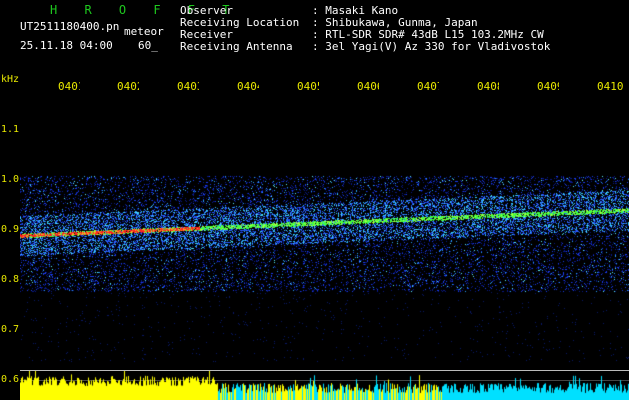 The width and height of the screenshot is (629, 400). Describe the element at coordinates (10, 179) in the screenshot. I see `freq-tick-1-0: 1.0` at that location.